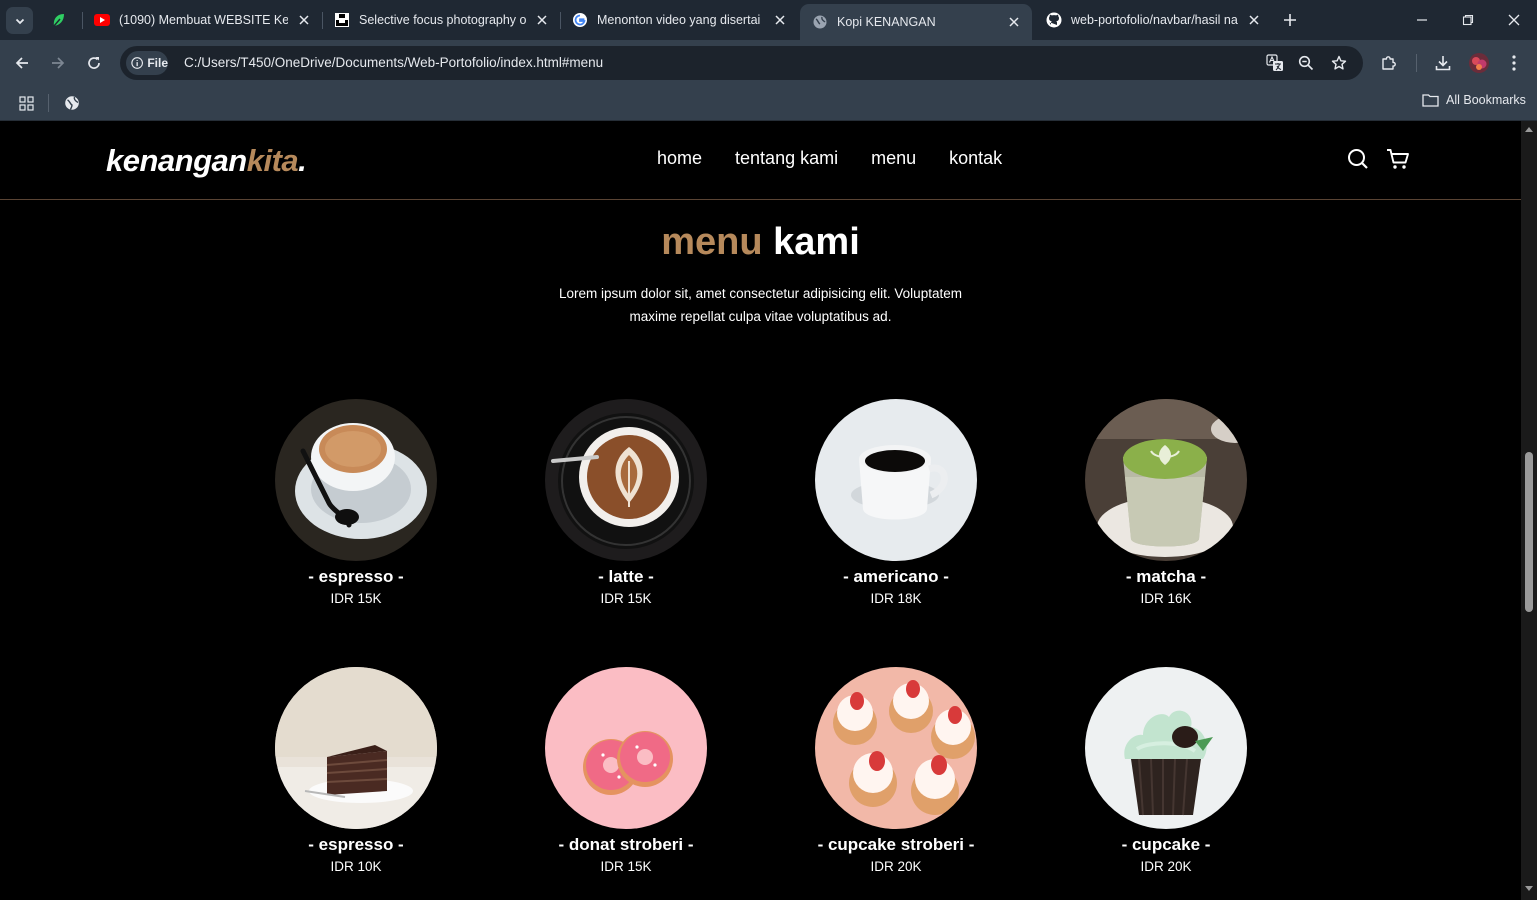  I want to click on tab-github: web-portofolio/navbar/hasil na, so click(1153, 20).